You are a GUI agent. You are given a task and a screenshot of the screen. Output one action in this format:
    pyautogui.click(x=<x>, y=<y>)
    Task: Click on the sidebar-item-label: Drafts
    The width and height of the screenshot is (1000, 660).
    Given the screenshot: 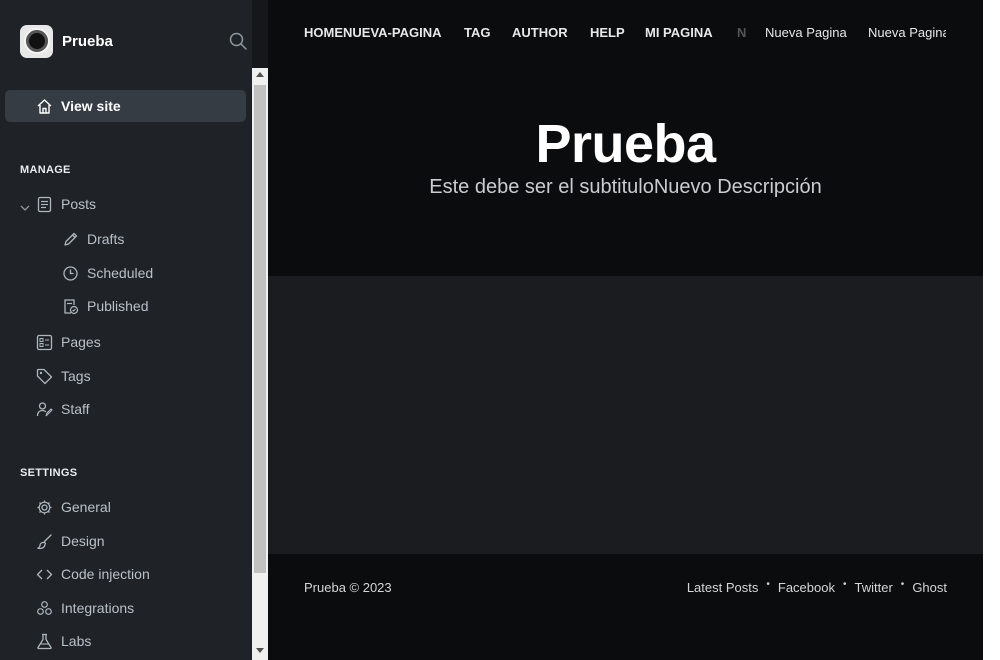 What is the action you would take?
    pyautogui.click(x=106, y=239)
    